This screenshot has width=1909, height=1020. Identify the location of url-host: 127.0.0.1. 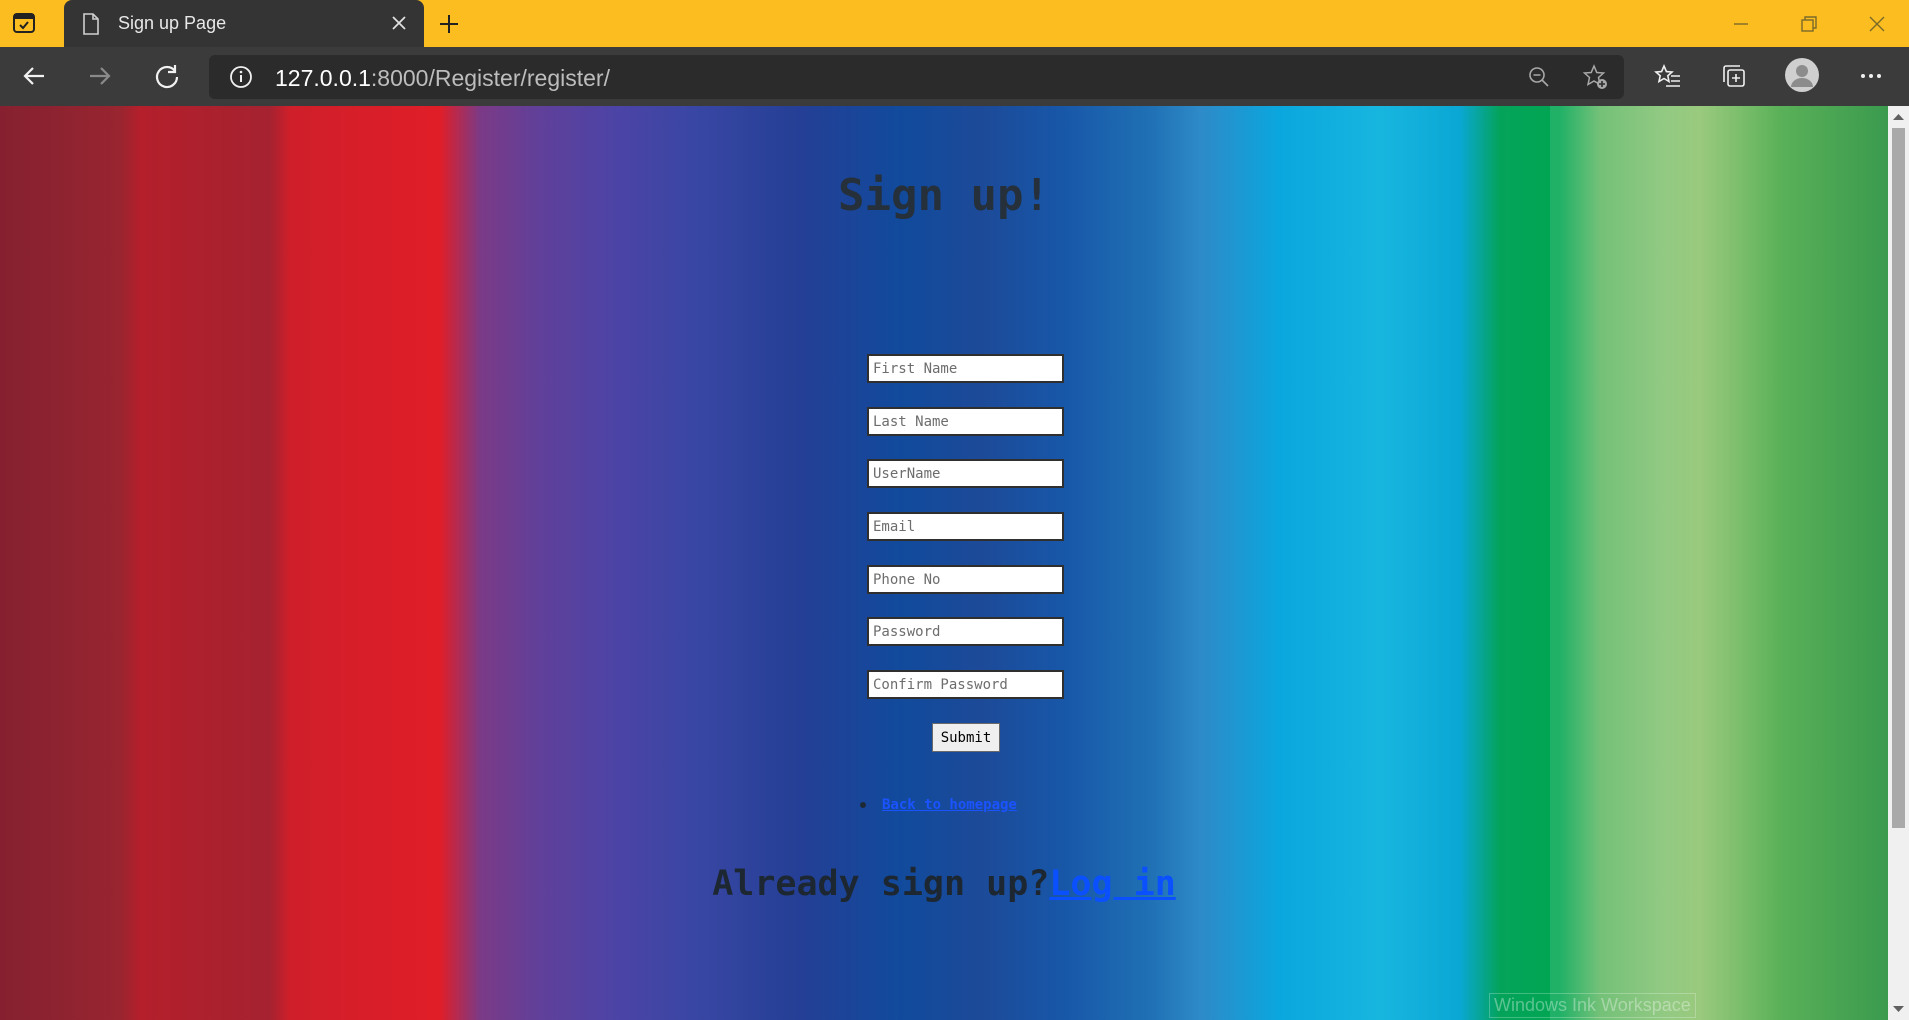
(323, 78).